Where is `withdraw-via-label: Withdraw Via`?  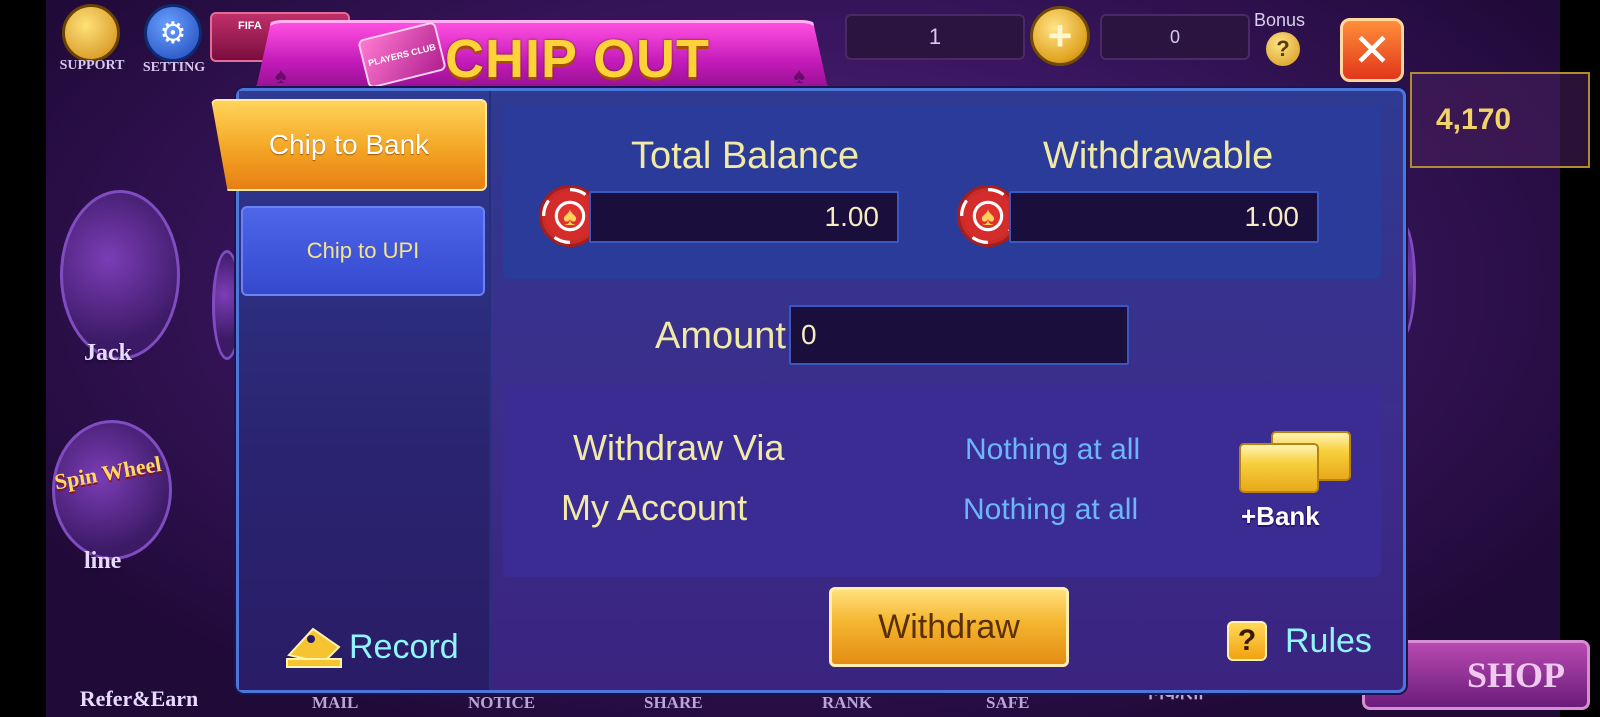
withdraw-via-label: Withdraw Via is located at coordinates (679, 447).